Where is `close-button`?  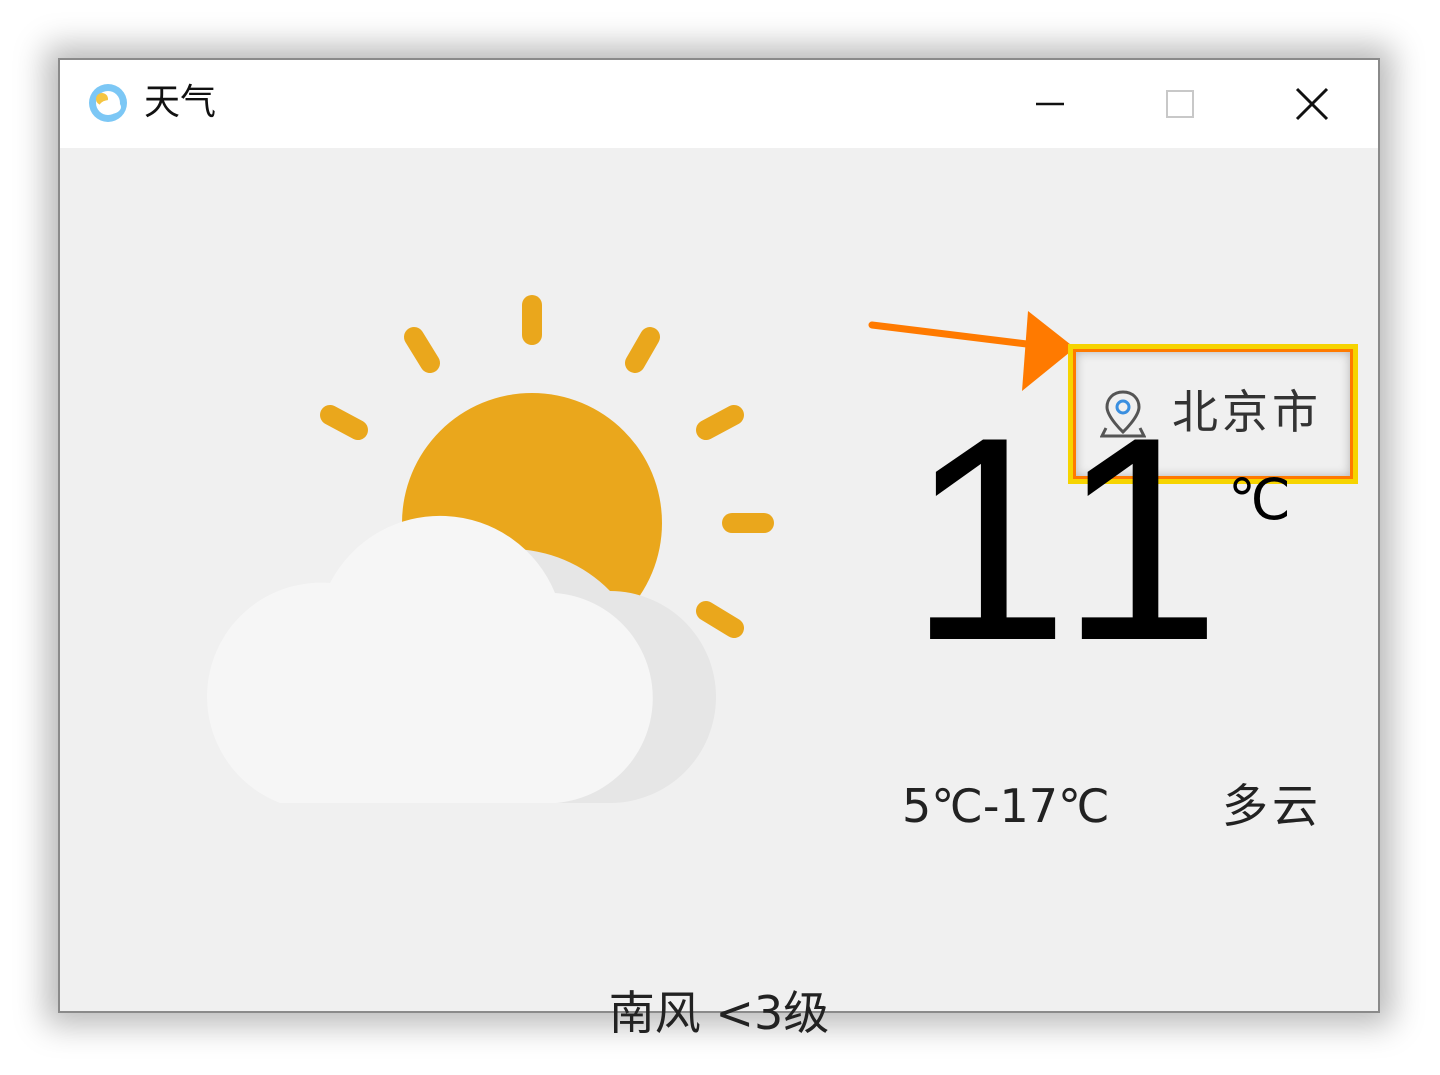
close-button is located at coordinates (1312, 104).